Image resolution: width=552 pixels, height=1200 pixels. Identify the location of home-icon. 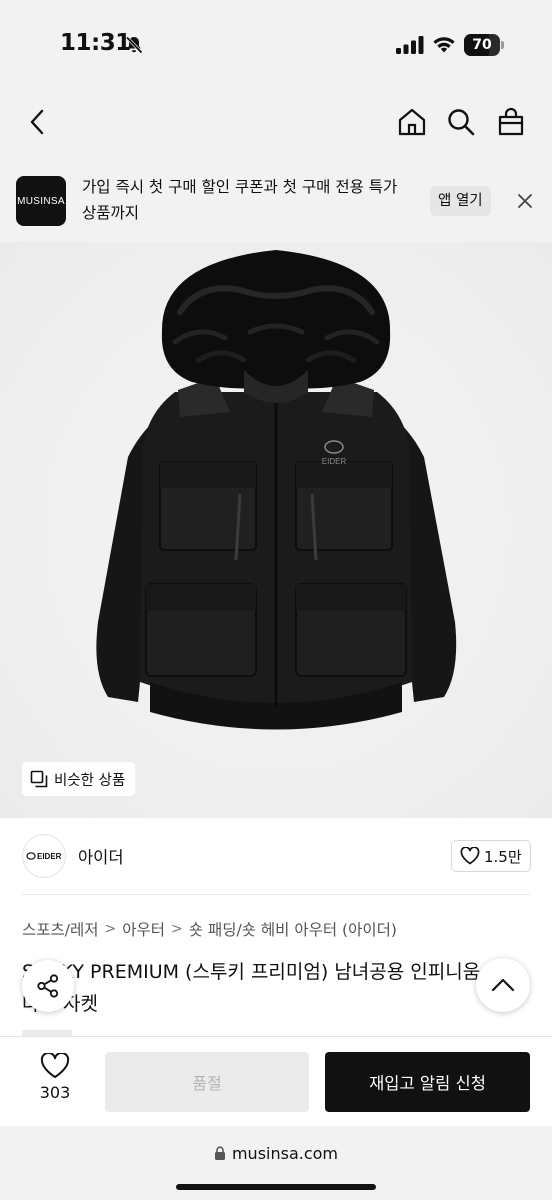
(412, 122).